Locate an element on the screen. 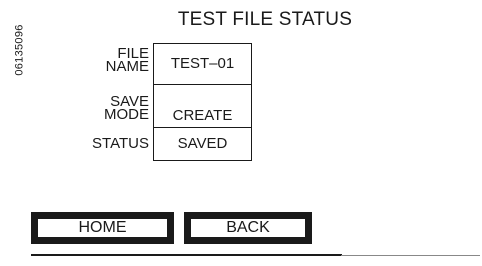  figure-code: 06135096 is located at coordinates (19, 50).